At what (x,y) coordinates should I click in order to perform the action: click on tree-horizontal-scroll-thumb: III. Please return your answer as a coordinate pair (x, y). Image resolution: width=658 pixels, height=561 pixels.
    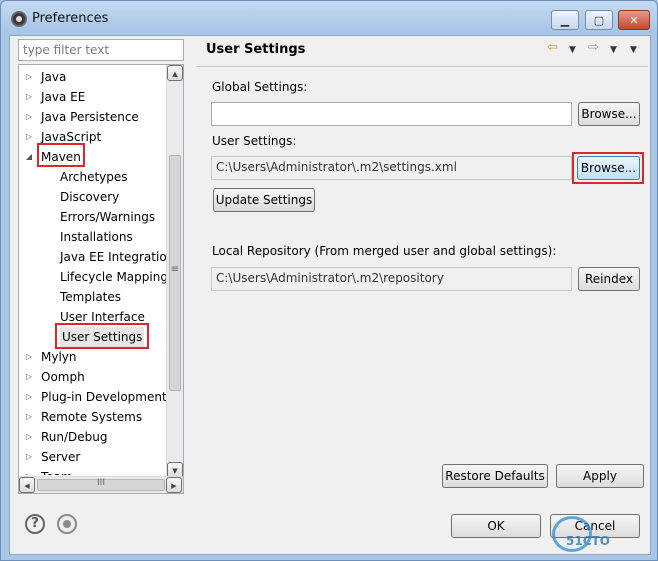
    Looking at the image, I should click on (101, 484).